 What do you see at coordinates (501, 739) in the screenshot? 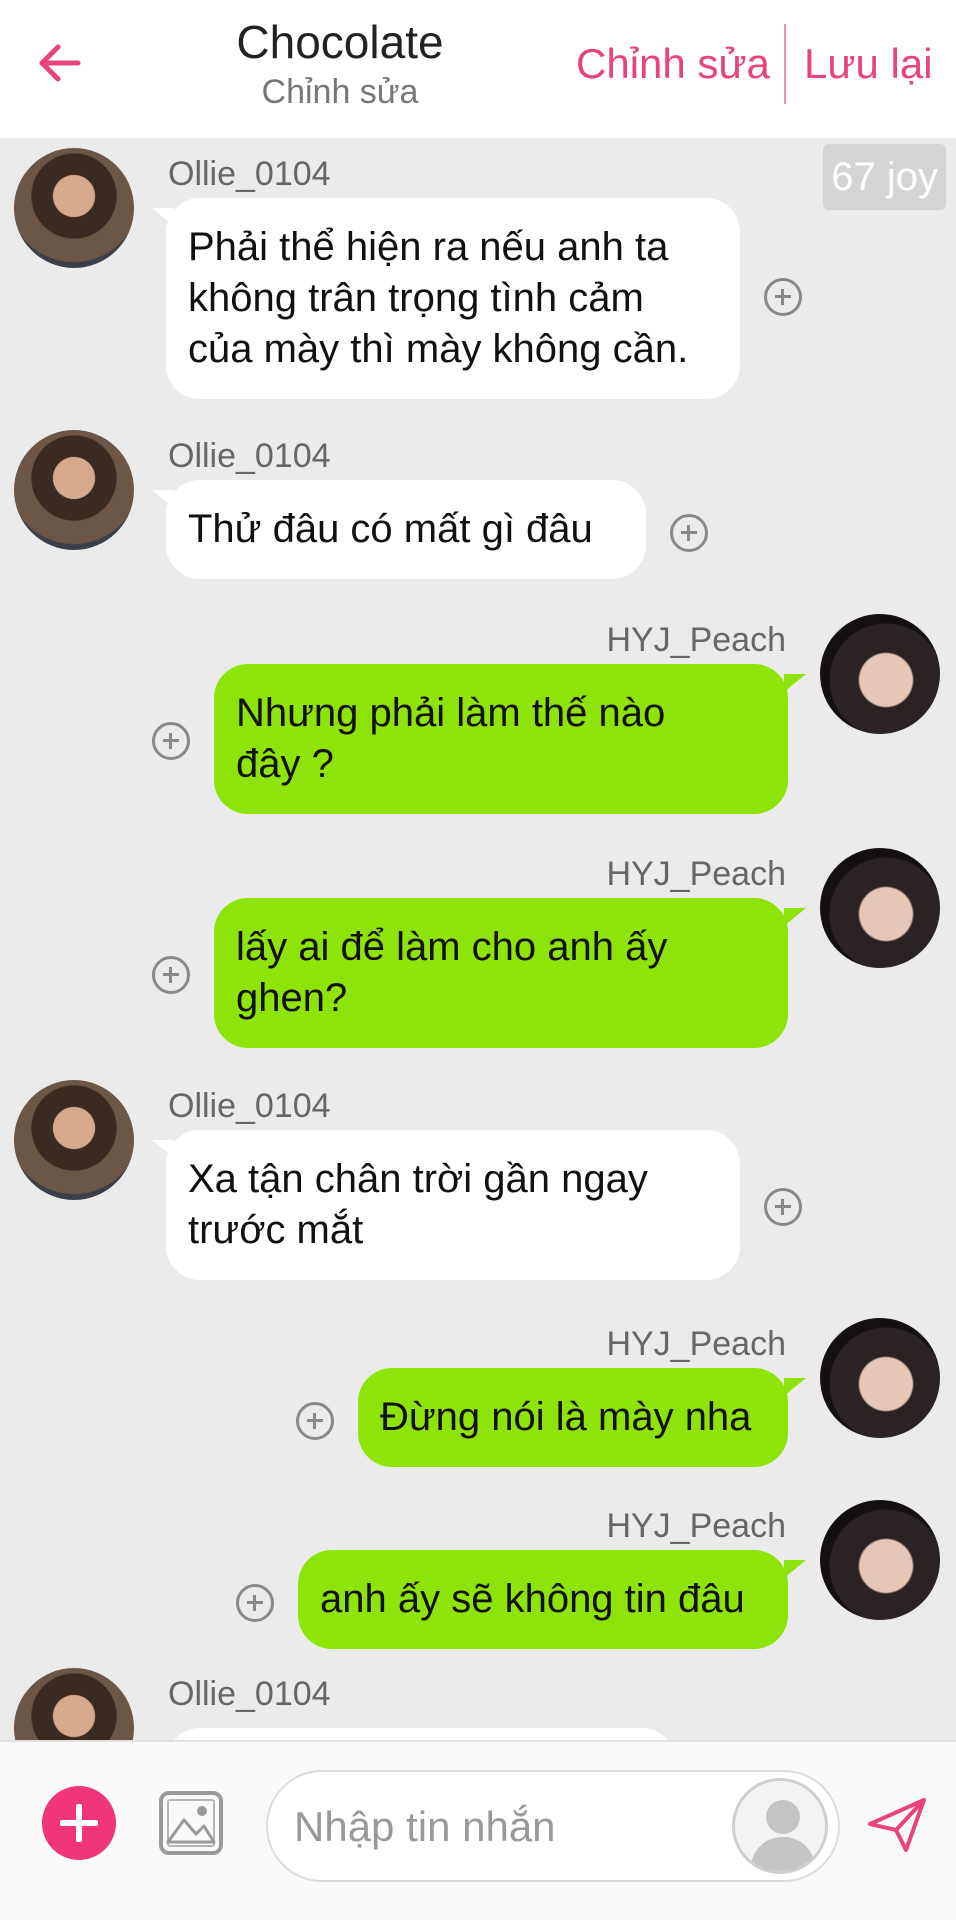
I see `message-bubble: Nhưng phải làm thế nào đây ?` at bounding box center [501, 739].